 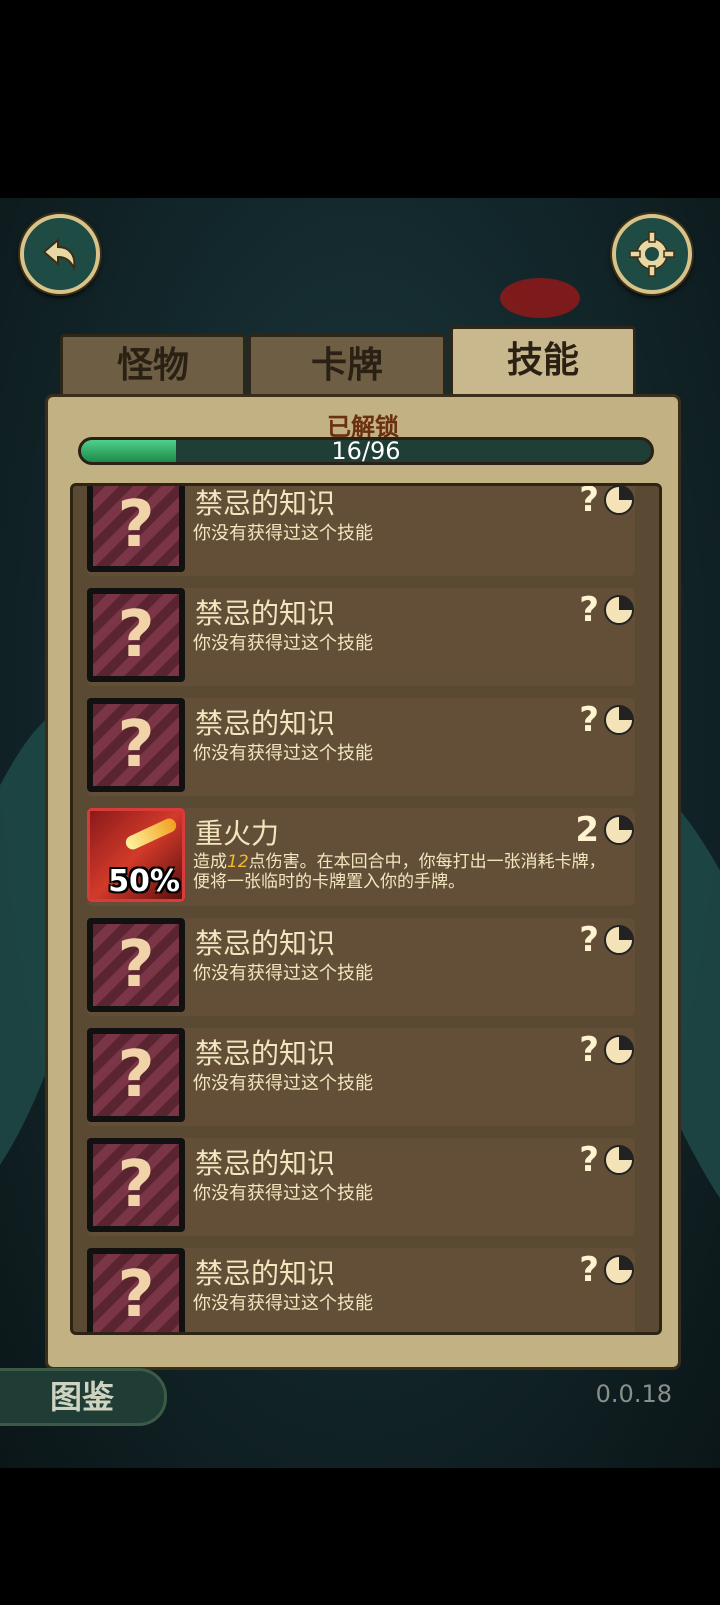 What do you see at coordinates (210, 862) in the screenshot?
I see `desc-pre: 造成` at bounding box center [210, 862].